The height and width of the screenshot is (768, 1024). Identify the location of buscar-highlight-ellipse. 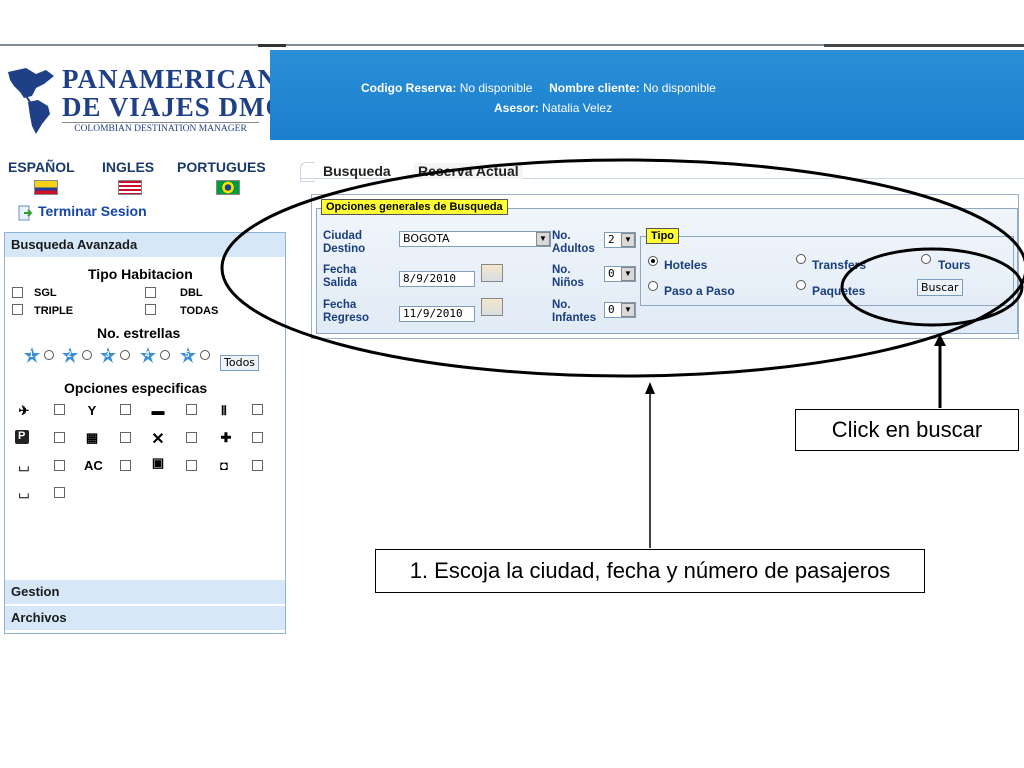
(932, 287).